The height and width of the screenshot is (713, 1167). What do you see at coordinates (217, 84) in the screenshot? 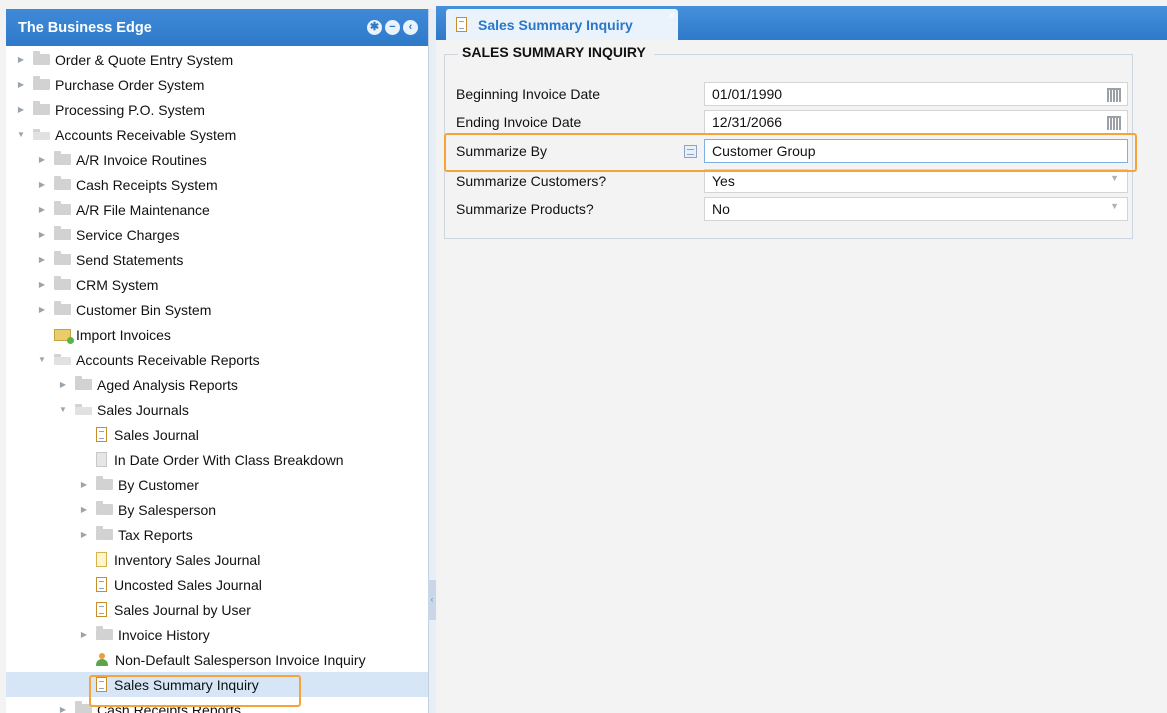
I see `tree-item: ▶ Purchase Order System` at bounding box center [217, 84].